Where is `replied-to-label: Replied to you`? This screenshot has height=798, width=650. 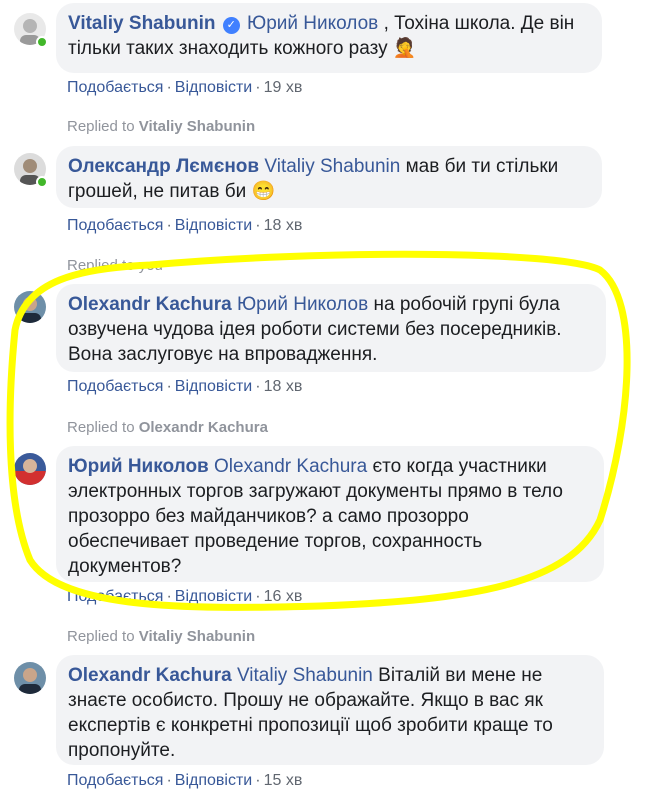 replied-to-label: Replied to you is located at coordinates (115, 265).